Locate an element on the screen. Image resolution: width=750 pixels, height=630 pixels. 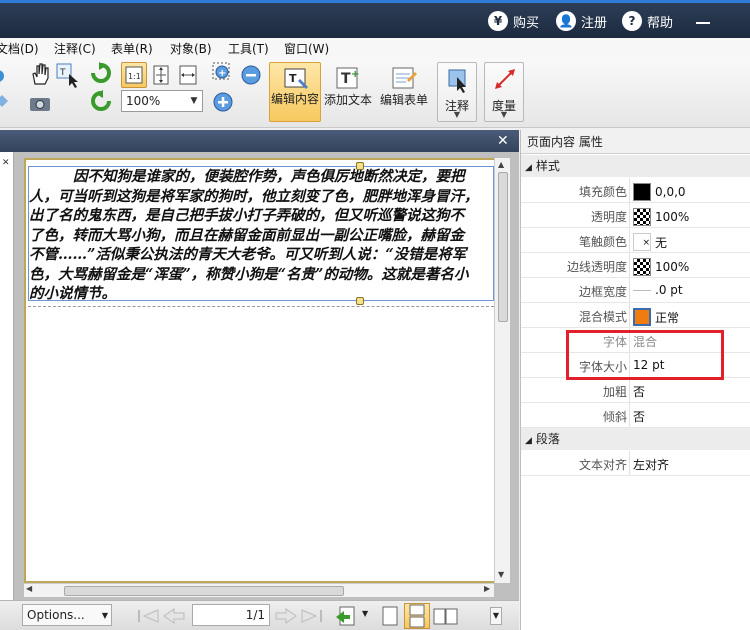
help-button: ? 帮助 is located at coordinates (647, 21).